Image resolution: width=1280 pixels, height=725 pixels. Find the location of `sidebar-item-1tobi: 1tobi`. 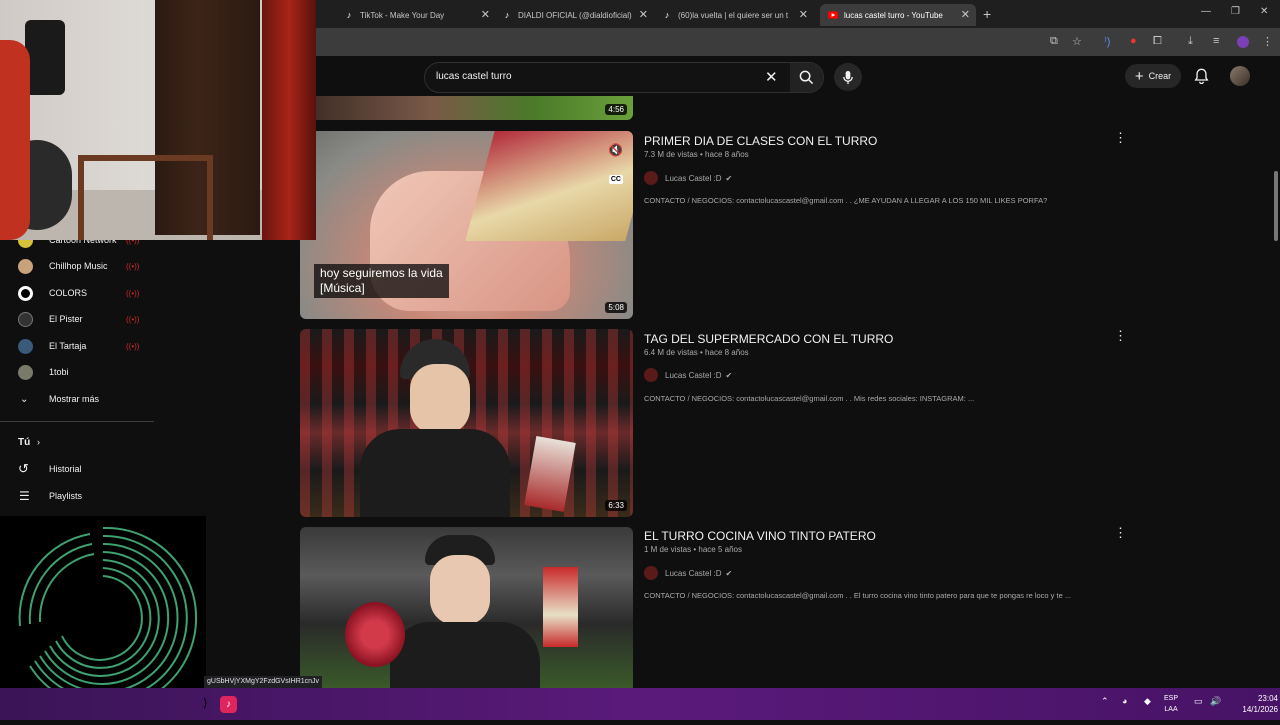

sidebar-item-1tobi: 1tobi is located at coordinates (103, 372).